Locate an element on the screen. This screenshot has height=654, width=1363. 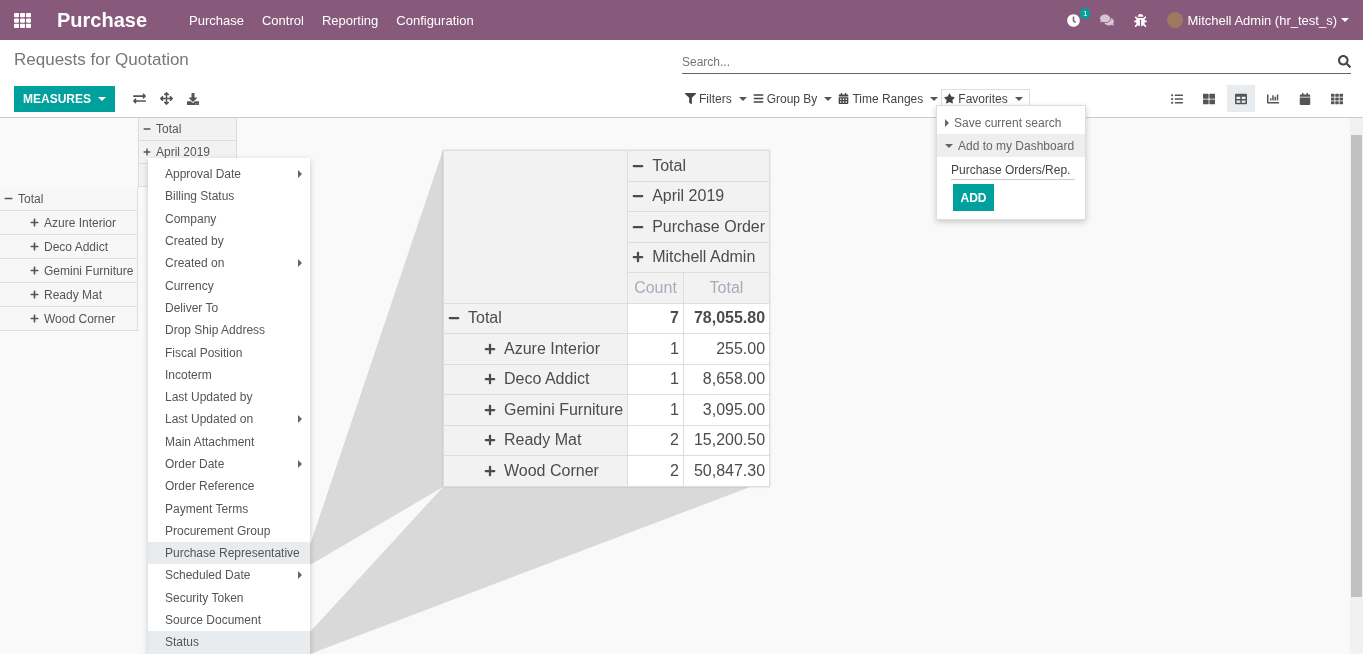
chat-icon is located at coordinates (1107, 20).